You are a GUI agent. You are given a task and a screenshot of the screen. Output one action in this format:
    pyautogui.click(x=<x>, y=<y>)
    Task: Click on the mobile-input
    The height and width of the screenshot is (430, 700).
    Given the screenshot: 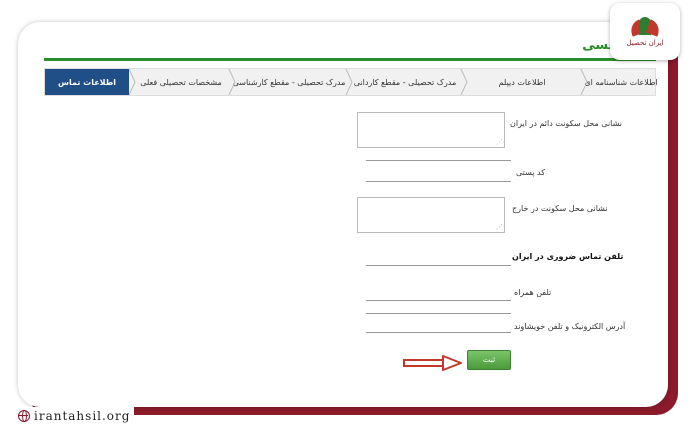 What is the action you would take?
    pyautogui.click(x=438, y=300)
    